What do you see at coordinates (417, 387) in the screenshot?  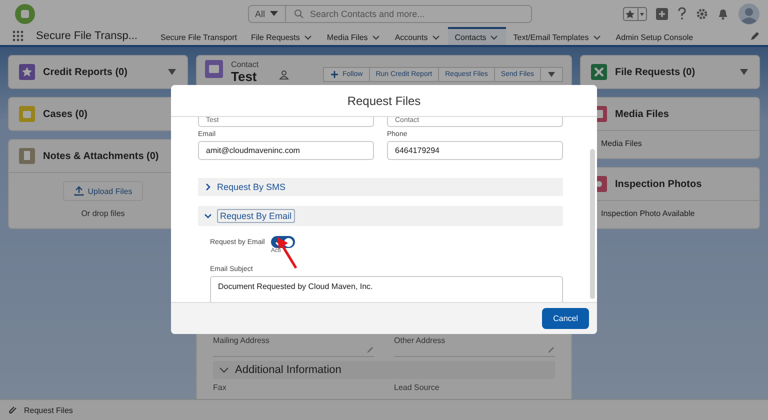 I see `field-label: Lead Source` at bounding box center [417, 387].